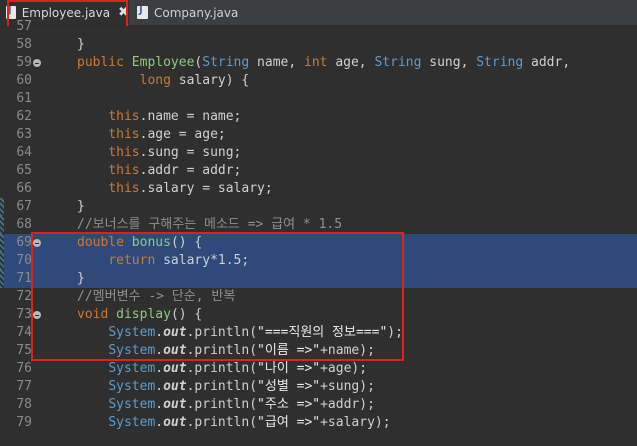 The image size is (637, 446). What do you see at coordinates (281, 62) in the screenshot?
I see `code-token: name,` at bounding box center [281, 62].